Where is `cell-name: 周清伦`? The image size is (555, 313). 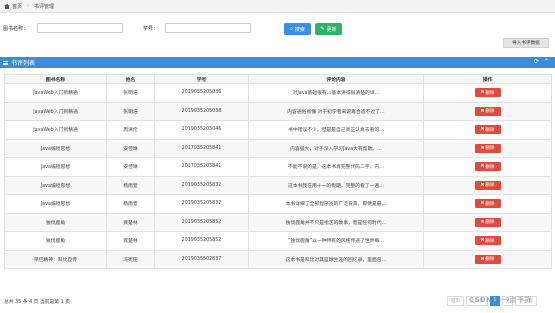 cell-name: 周清伦 is located at coordinates (130, 130).